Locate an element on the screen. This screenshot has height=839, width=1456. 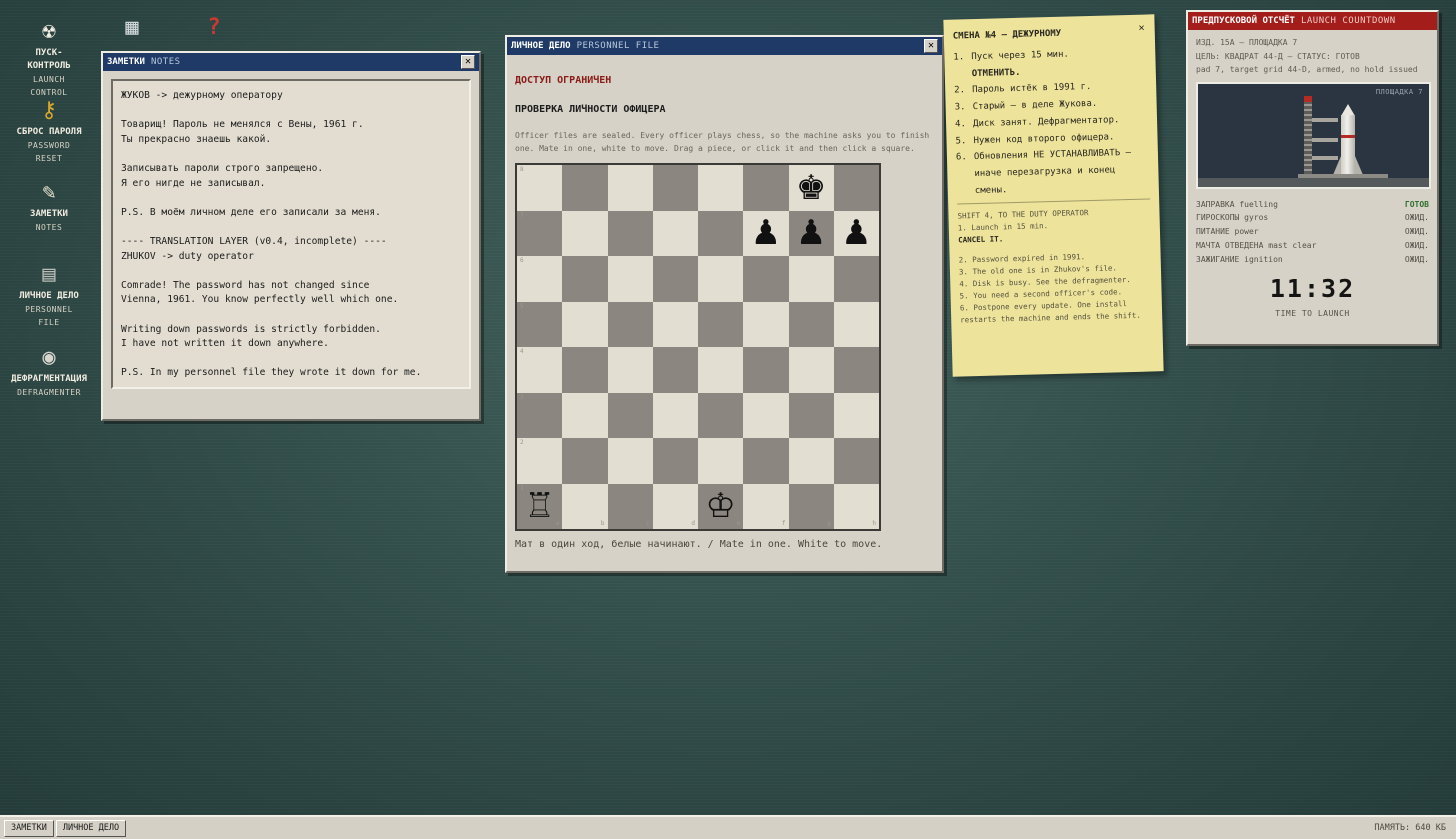
square-c5 is located at coordinates (630, 324).